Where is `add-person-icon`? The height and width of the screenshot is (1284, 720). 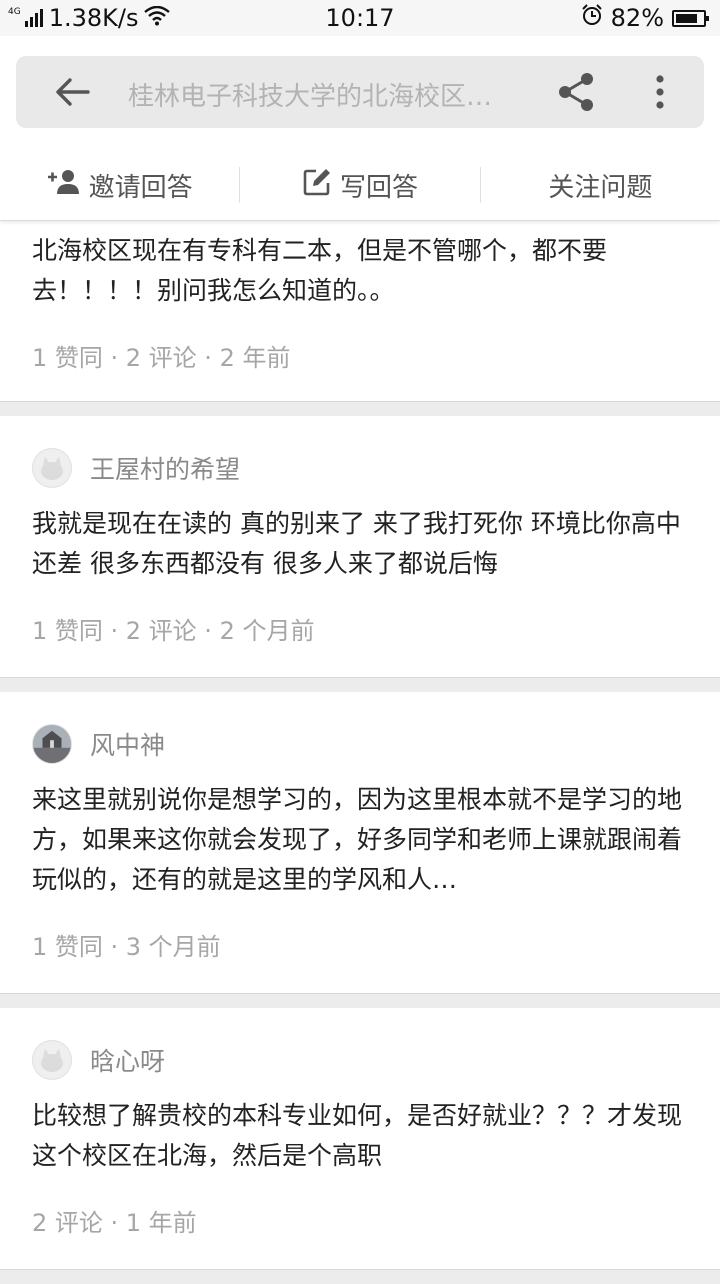
add-person-icon is located at coordinates (64, 185).